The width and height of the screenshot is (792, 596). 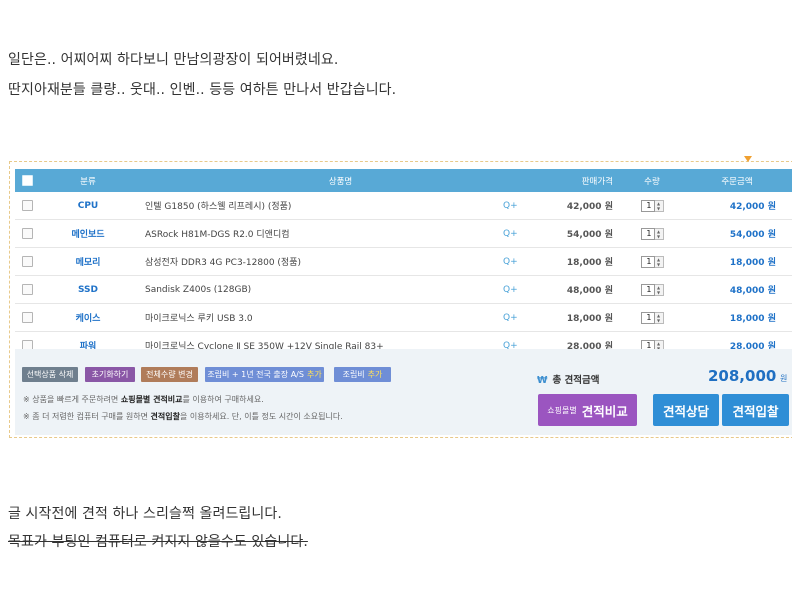 I want to click on total-label-text: 총 견적금액, so click(x=576, y=380).